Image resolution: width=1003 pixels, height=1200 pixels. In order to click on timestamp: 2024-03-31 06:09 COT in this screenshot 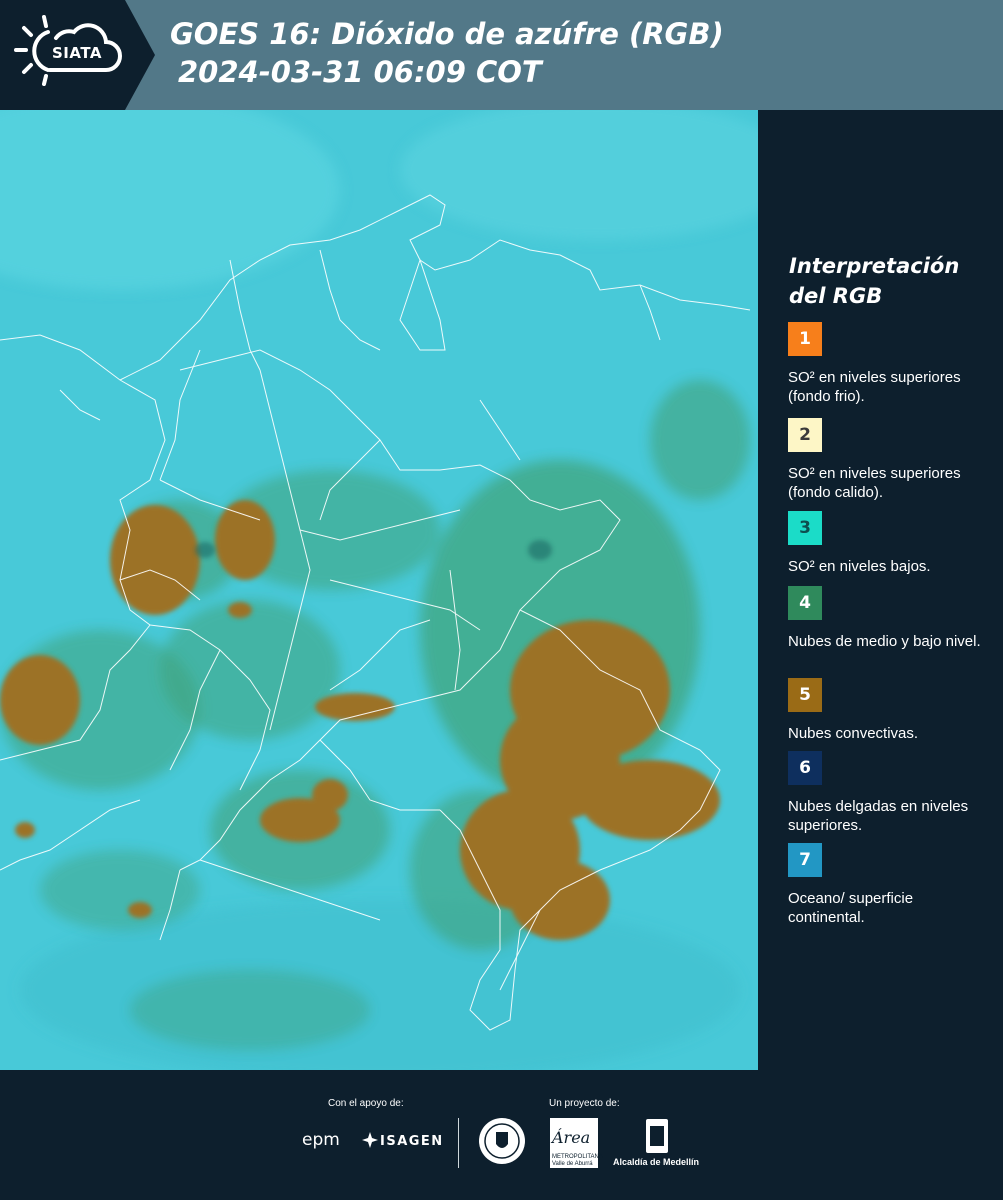, I will do `click(360, 72)`.